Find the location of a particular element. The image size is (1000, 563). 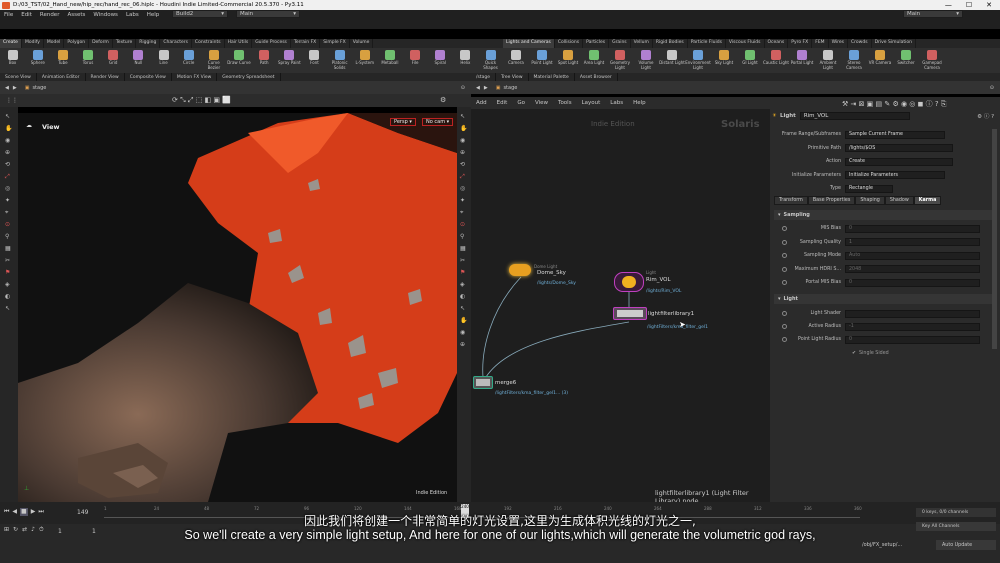

light-section: ▾ Light is located at coordinates (885, 299).